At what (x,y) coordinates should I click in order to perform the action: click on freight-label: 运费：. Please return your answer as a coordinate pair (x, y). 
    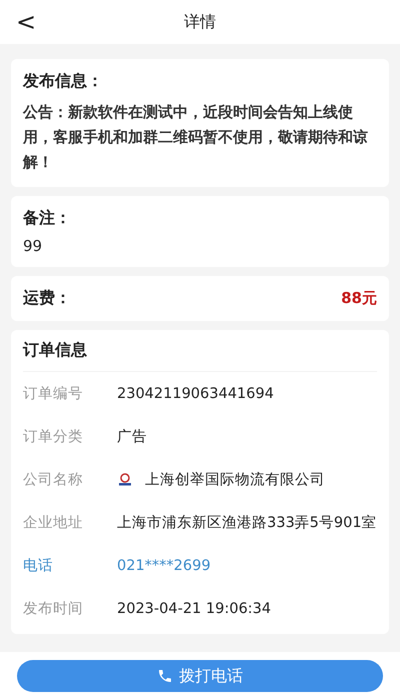
    Looking at the image, I should click on (47, 298).